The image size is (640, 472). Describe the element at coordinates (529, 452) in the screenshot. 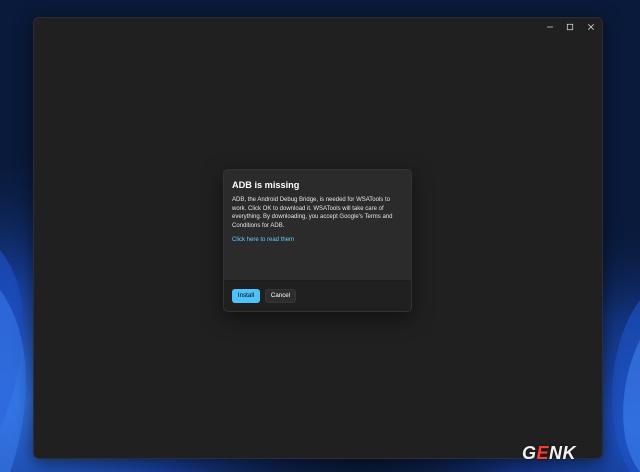

I see `logo-part-1: G` at that location.